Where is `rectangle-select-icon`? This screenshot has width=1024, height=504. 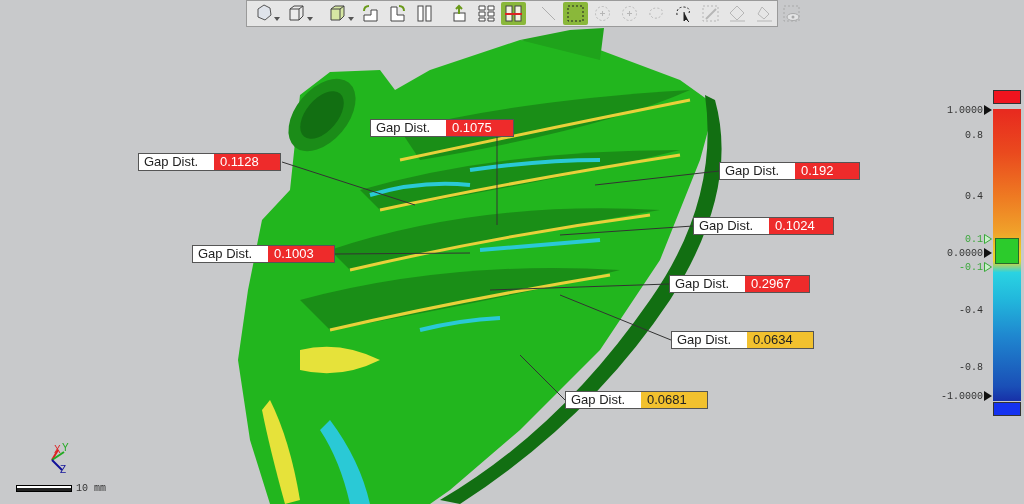
rectangle-select-icon is located at coordinates (575, 13).